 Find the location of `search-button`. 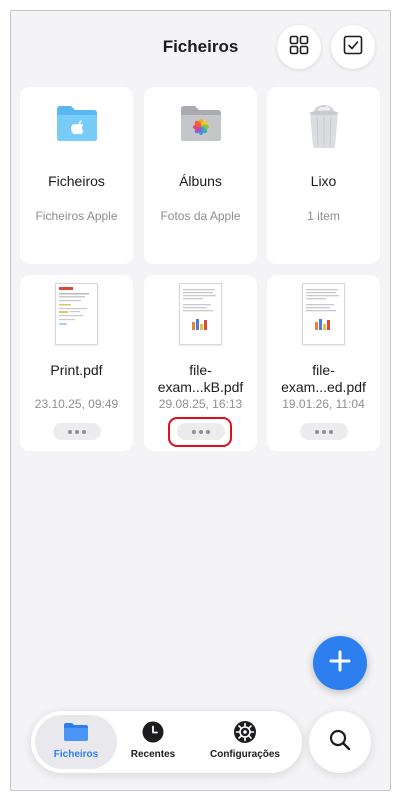

search-button is located at coordinates (340, 742).